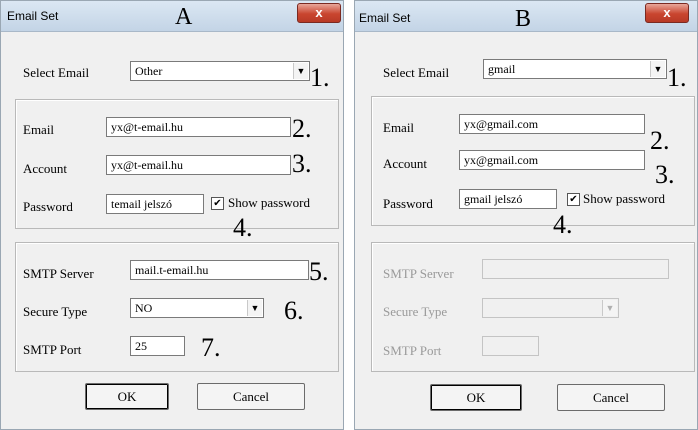 The height and width of the screenshot is (430, 698). I want to click on smtp-server-field: mail.t-email.hu, so click(219, 270).